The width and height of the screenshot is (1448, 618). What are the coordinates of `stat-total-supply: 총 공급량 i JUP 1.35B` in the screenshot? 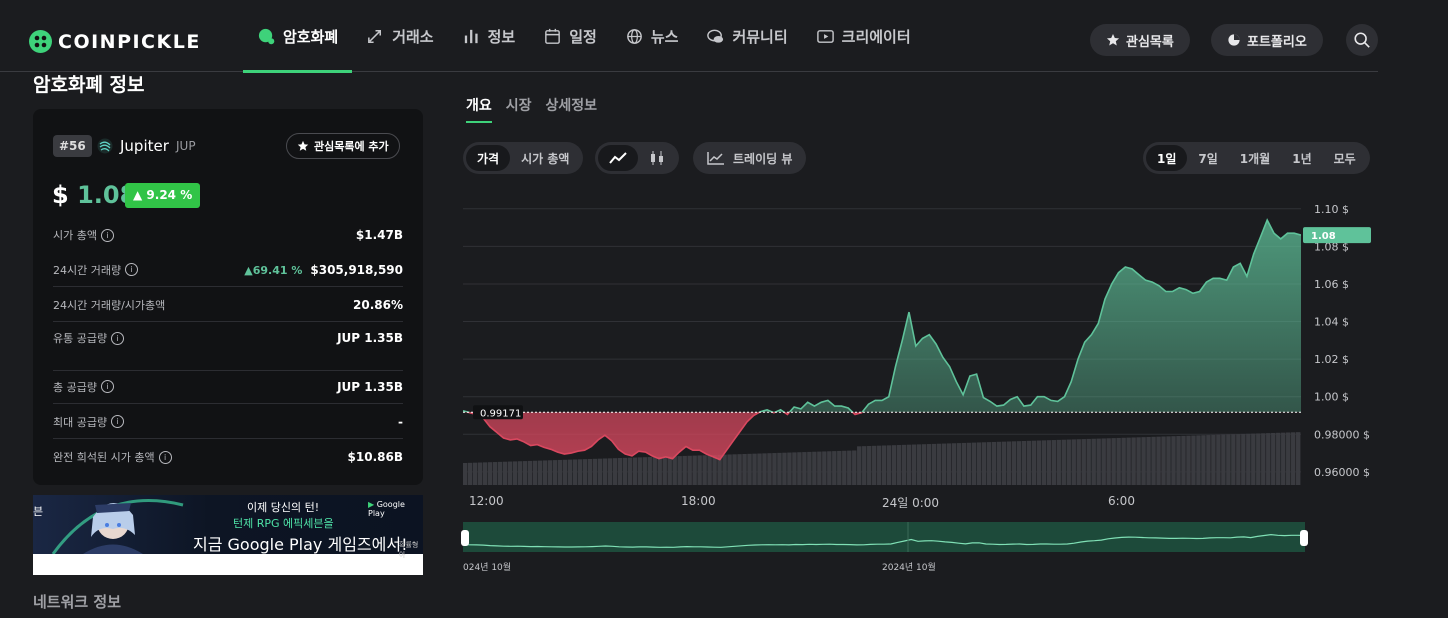 It's located at (228, 387).